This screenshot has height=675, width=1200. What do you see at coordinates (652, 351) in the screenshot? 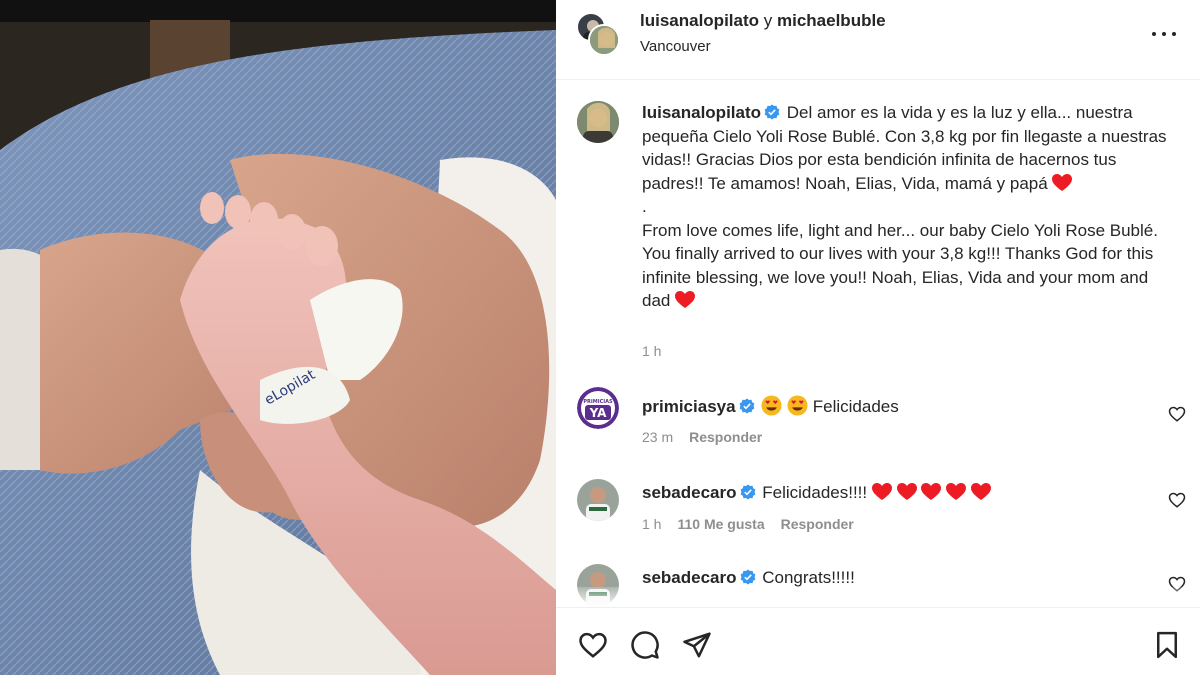
I see `caption-timestamp: 1 h` at bounding box center [652, 351].